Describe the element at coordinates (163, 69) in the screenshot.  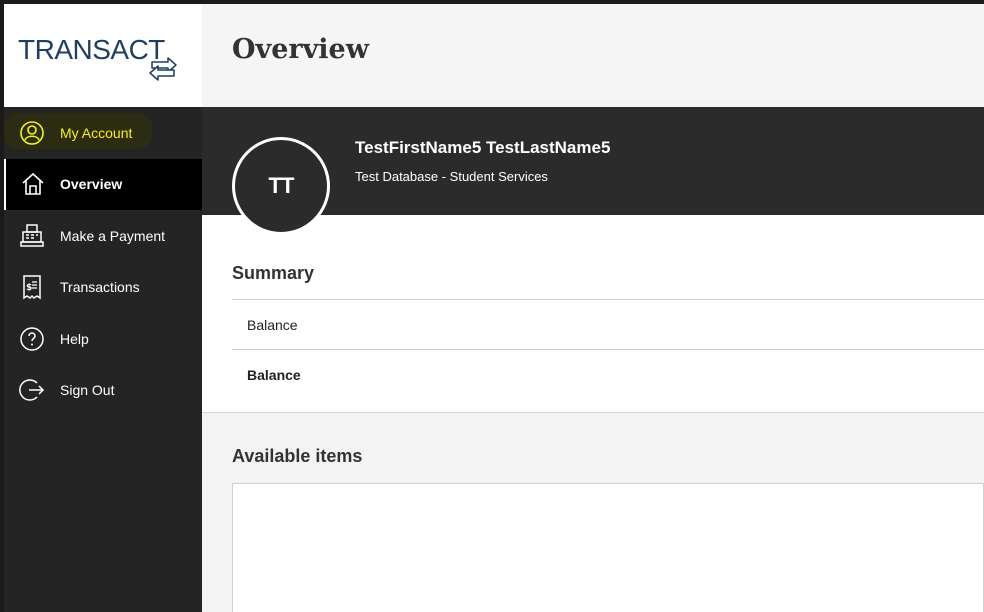
I see `transfer-arrows-icon` at that location.